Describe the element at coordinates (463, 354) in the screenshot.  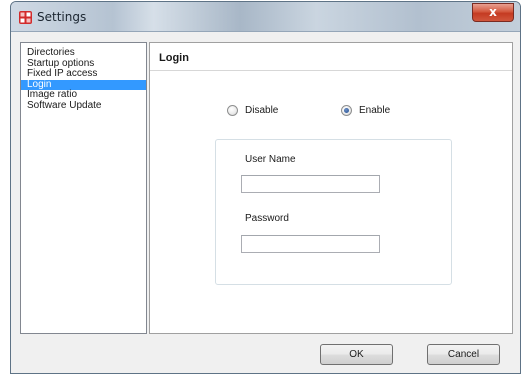
I see `cancel-button: Cancel` at that location.